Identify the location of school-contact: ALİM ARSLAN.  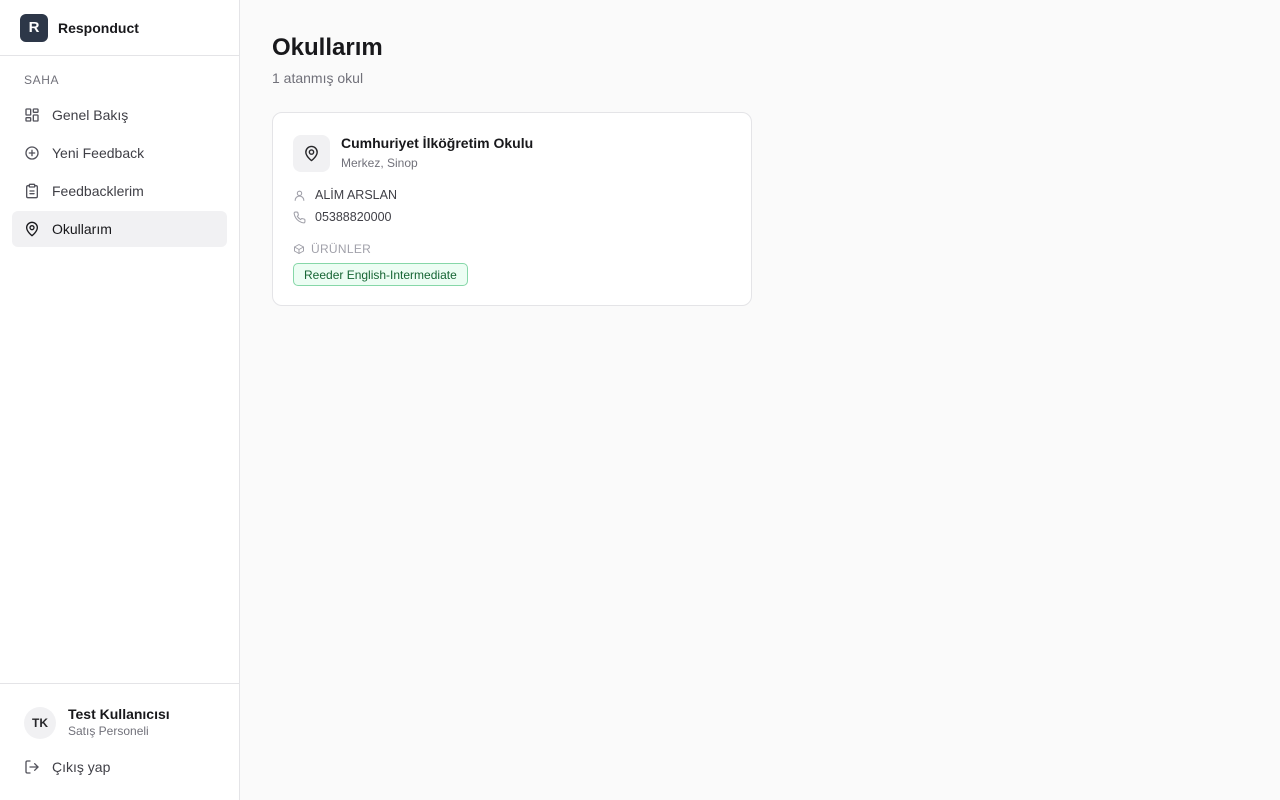
(345, 195).